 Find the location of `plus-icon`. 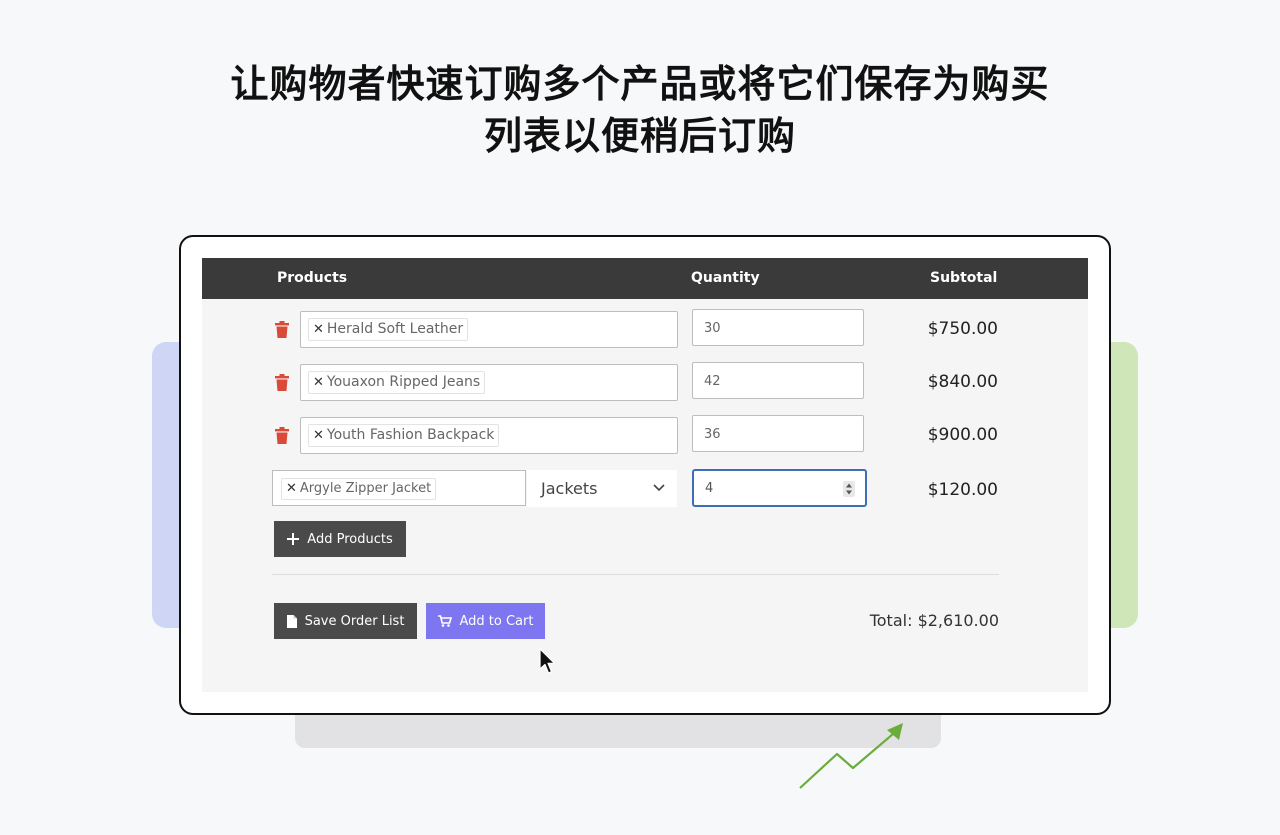

plus-icon is located at coordinates (293, 539).